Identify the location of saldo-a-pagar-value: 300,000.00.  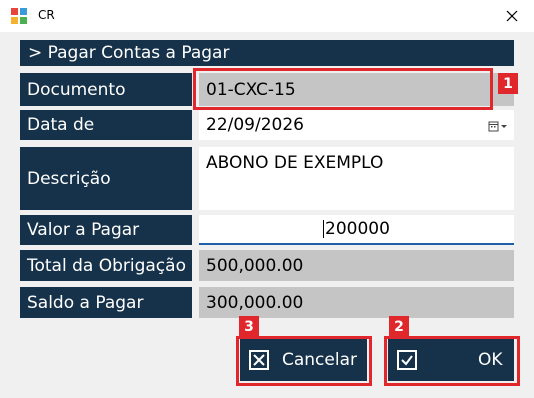
(255, 302).